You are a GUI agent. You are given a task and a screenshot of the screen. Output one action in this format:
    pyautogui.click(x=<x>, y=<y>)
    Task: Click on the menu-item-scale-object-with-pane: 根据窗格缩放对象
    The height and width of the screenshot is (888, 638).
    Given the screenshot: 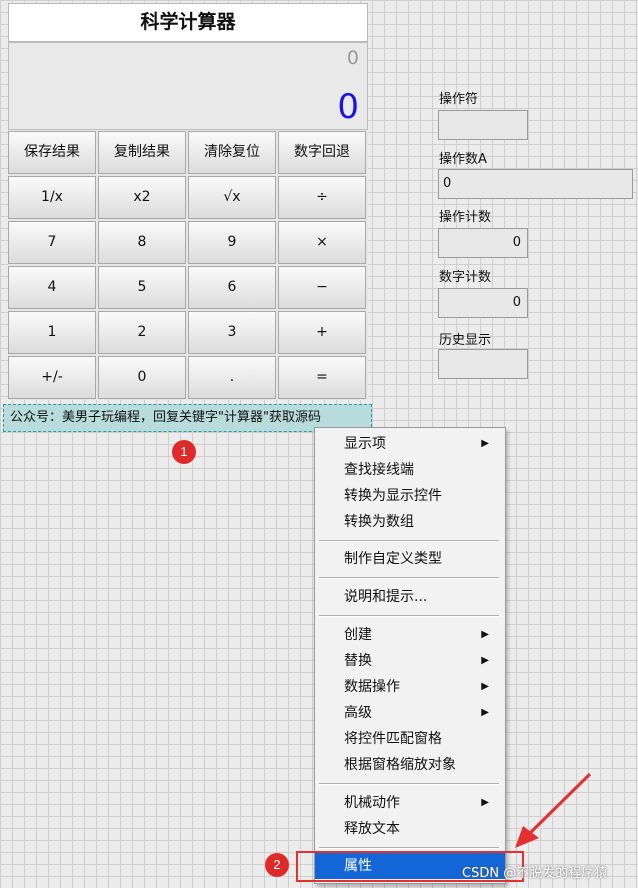 What is the action you would take?
    pyautogui.click(x=410, y=765)
    